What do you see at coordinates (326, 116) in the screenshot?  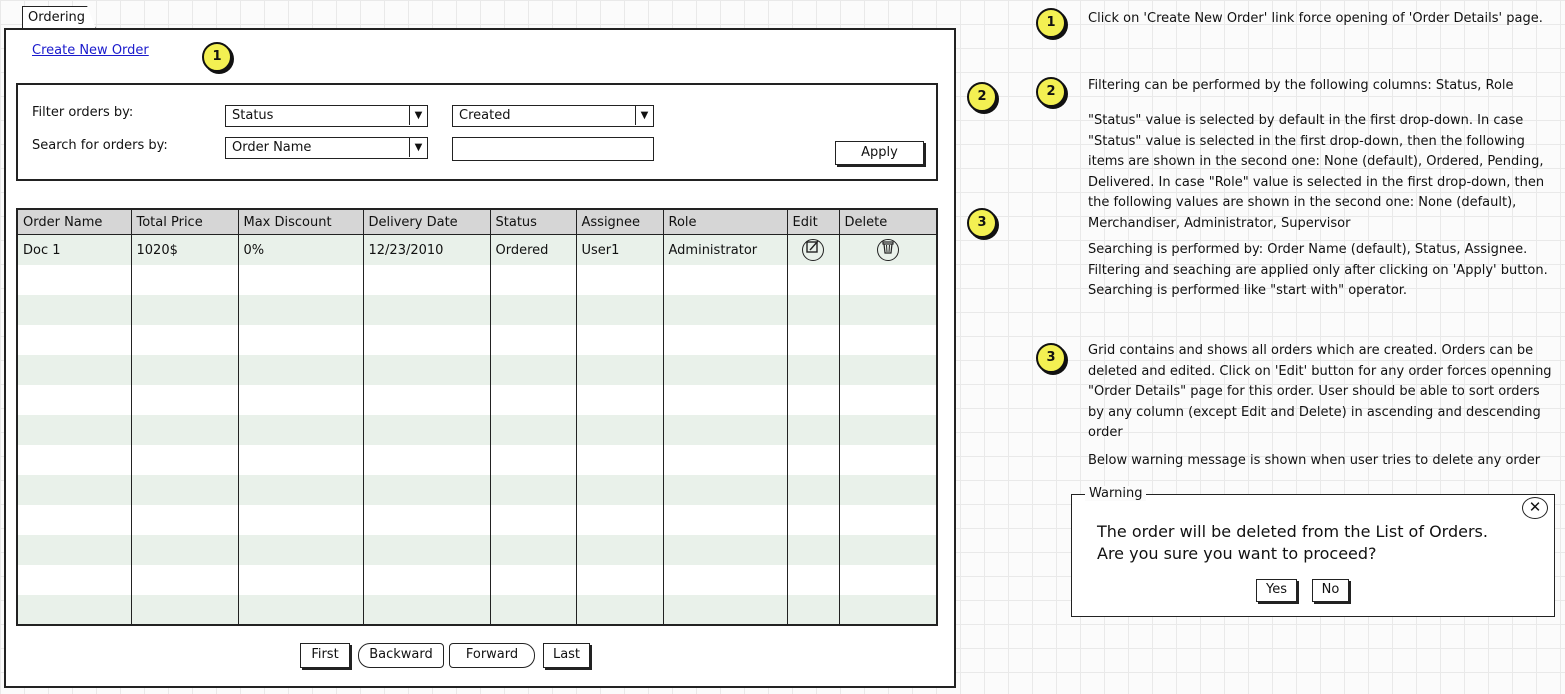 I see `filter-field-dropdown: Status ▼` at bounding box center [326, 116].